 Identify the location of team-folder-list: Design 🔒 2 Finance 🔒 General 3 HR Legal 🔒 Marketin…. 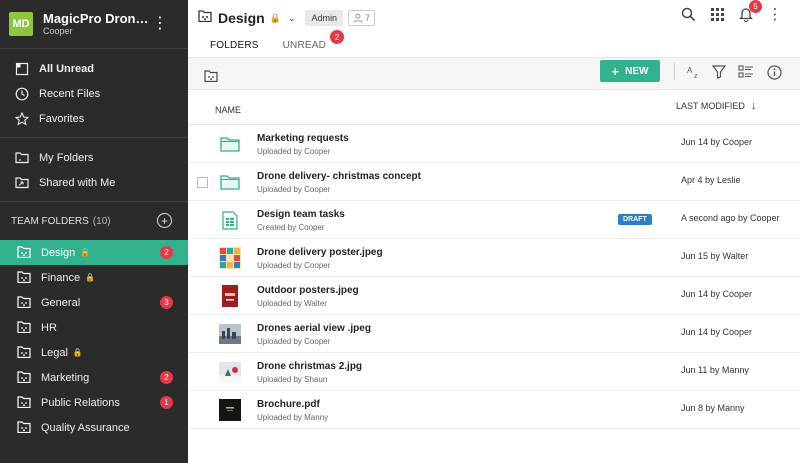
(94, 340).